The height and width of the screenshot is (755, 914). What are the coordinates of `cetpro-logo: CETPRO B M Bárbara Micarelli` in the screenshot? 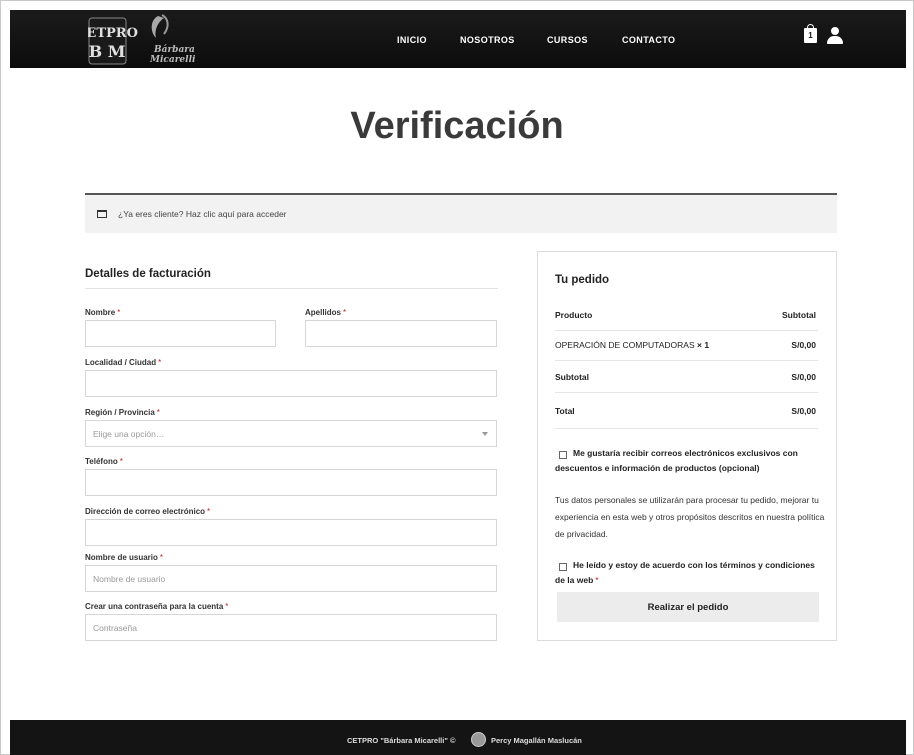 It's located at (148, 39).